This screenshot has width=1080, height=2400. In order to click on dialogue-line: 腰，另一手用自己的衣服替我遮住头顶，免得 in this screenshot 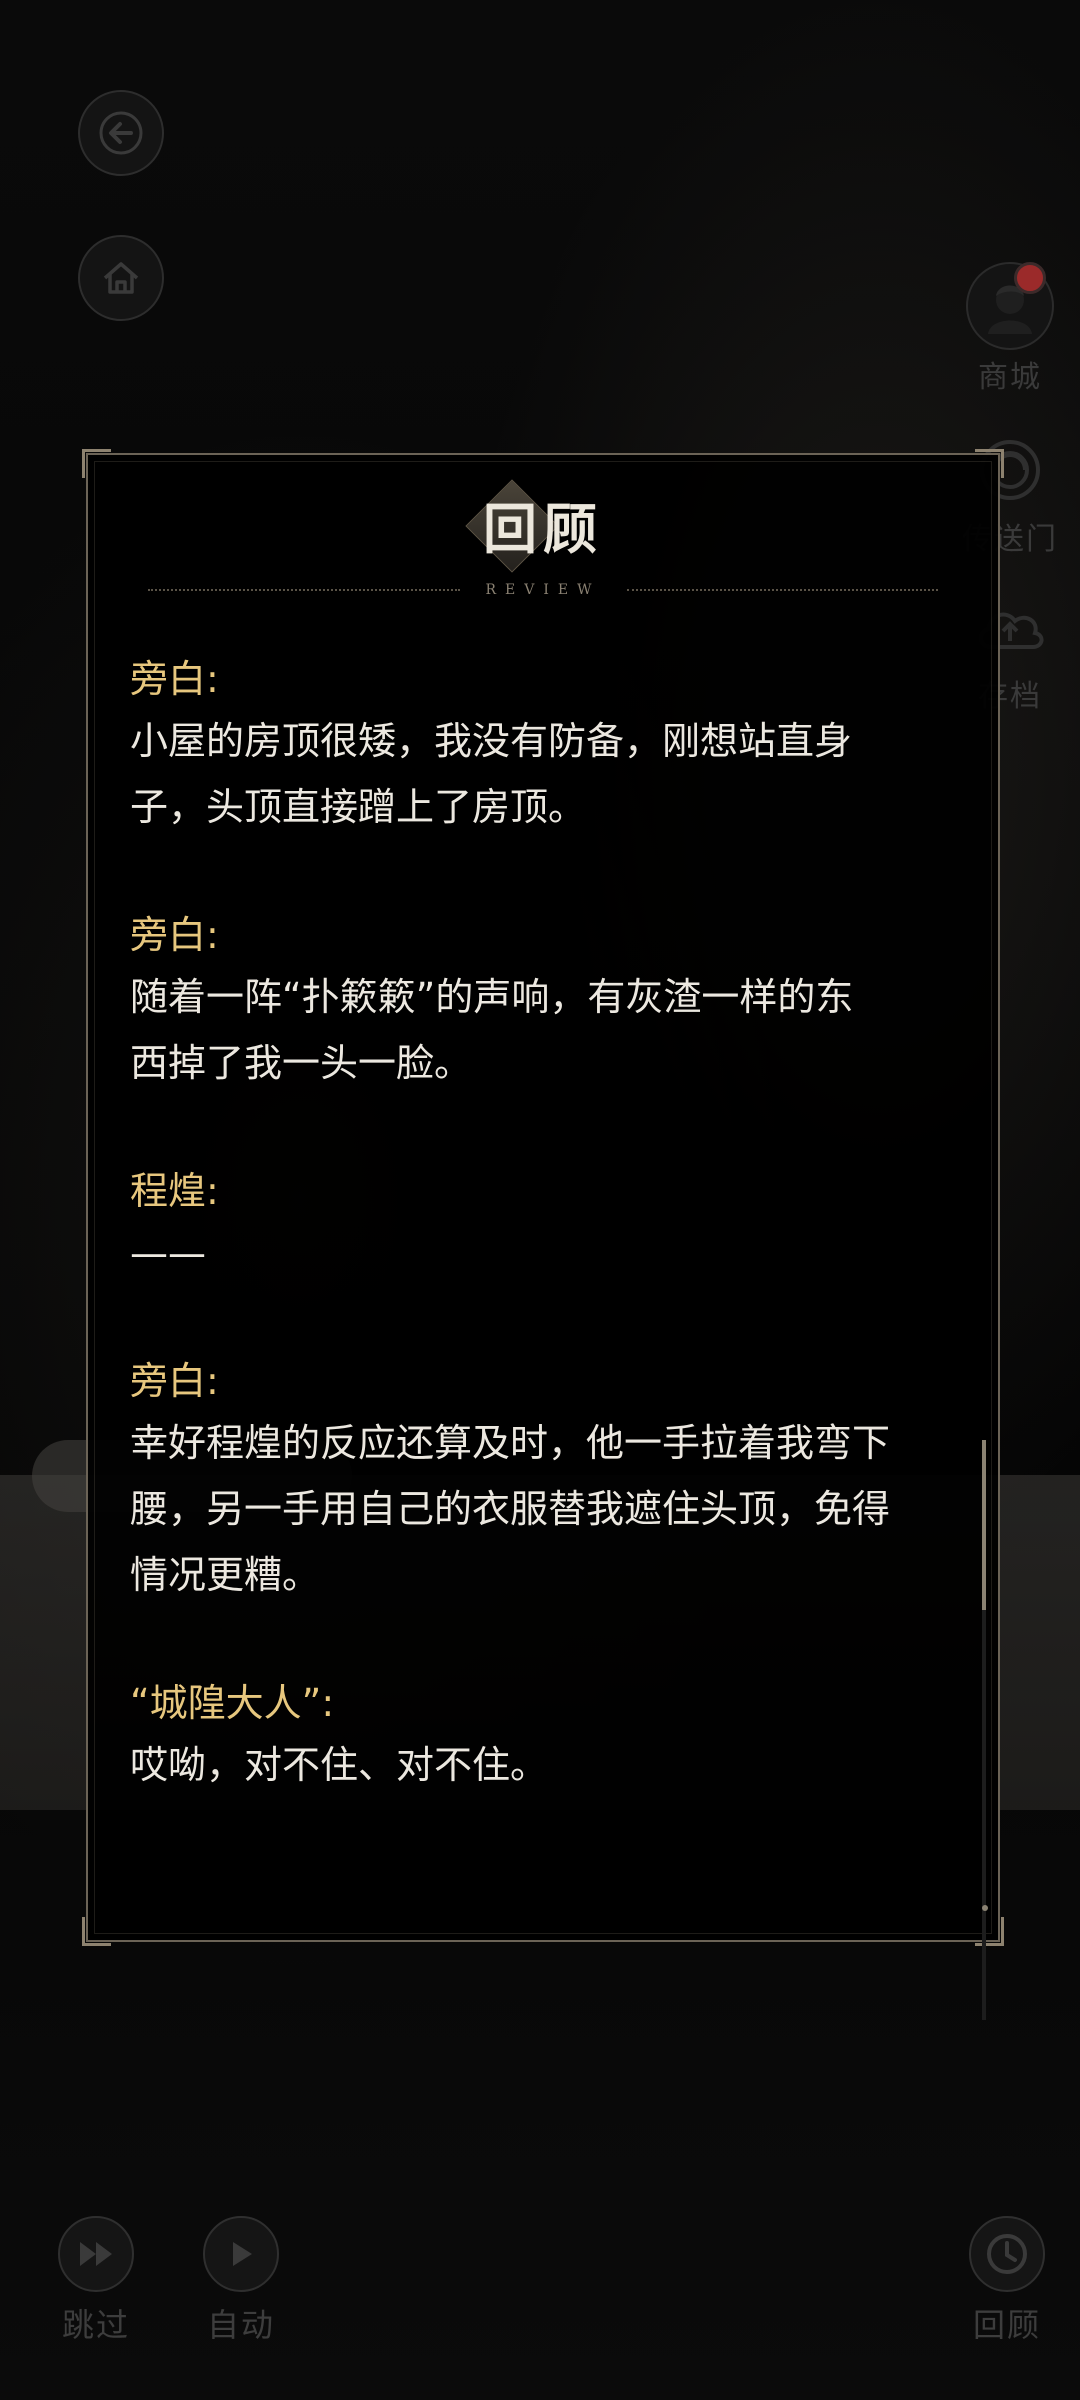, I will do `click(510, 1509)`.